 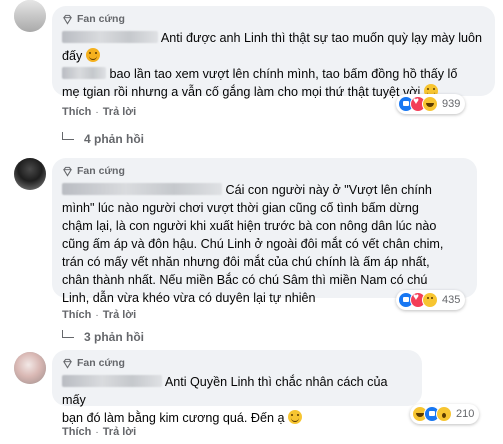 I want to click on reaction-summary: 435, so click(x=431, y=300).